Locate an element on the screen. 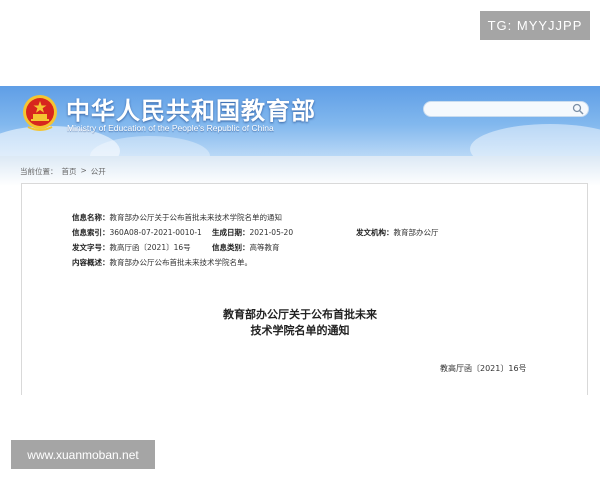 The height and width of the screenshot is (480, 600). meta-date-row: 生成日期：2021-05-20 is located at coordinates (252, 232).